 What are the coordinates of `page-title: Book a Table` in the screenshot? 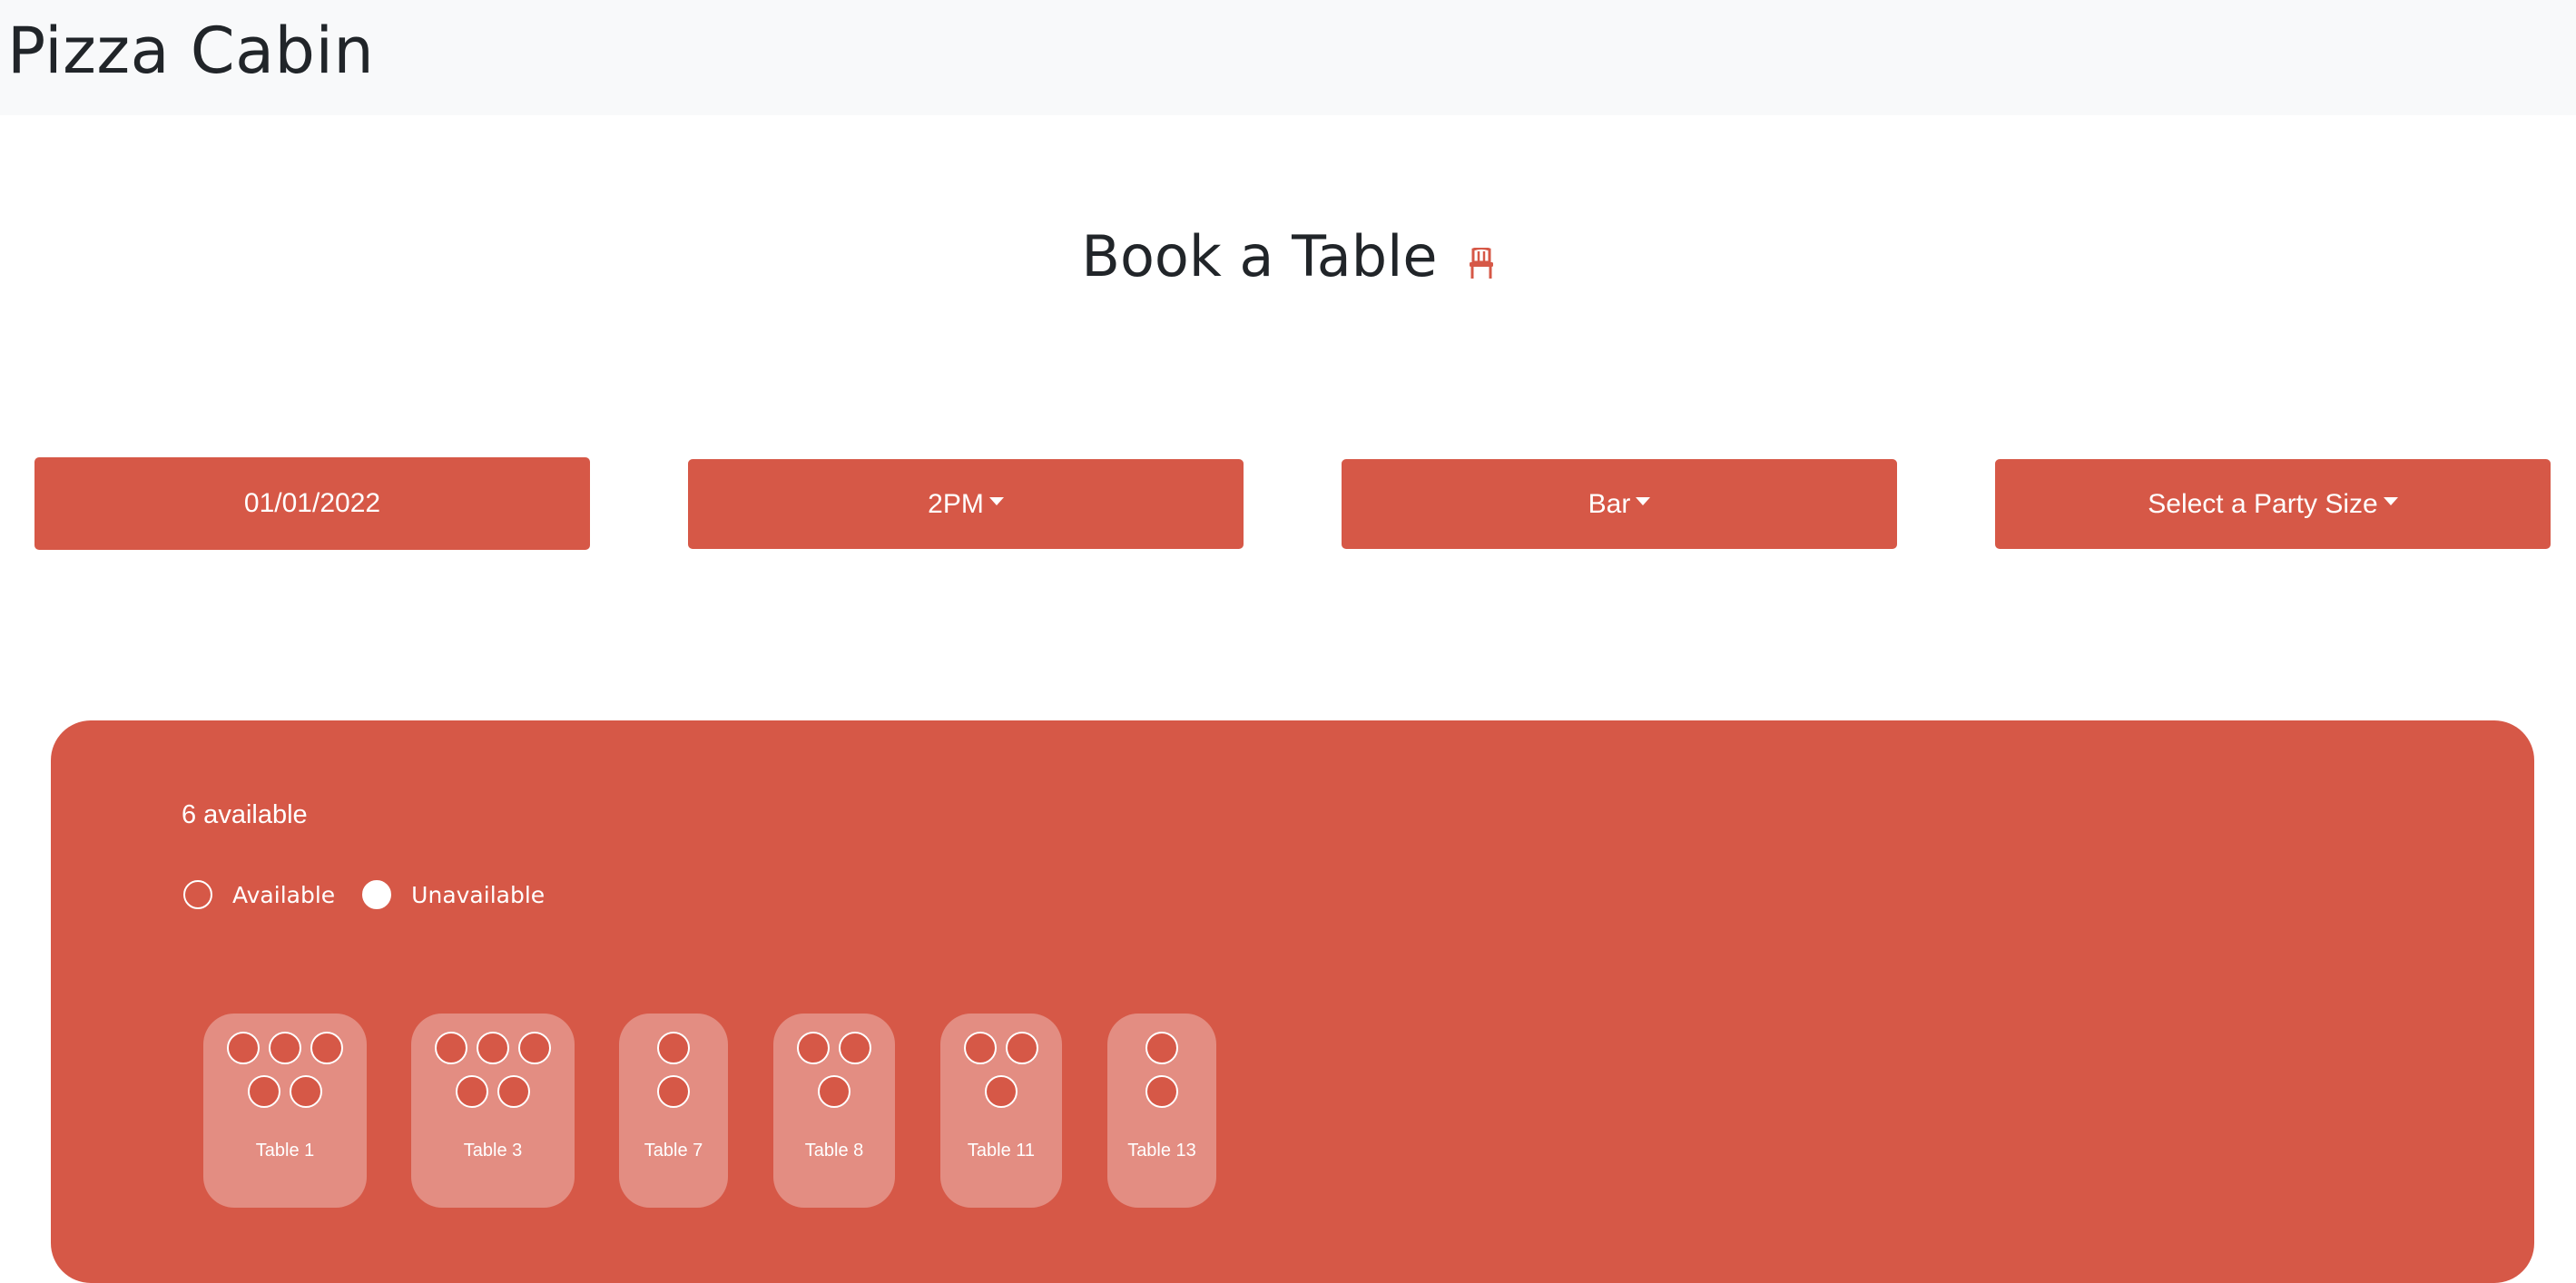 It's located at (1259, 256).